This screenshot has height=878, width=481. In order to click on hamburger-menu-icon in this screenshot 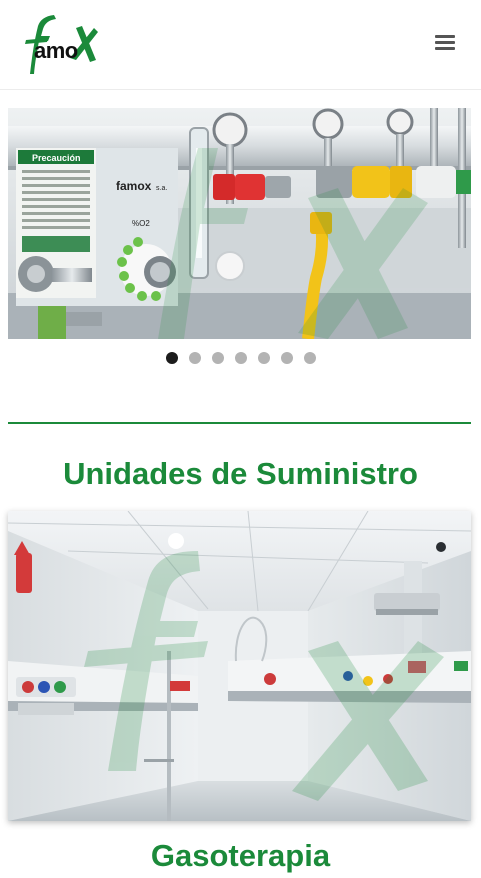, I will do `click(445, 36)`.